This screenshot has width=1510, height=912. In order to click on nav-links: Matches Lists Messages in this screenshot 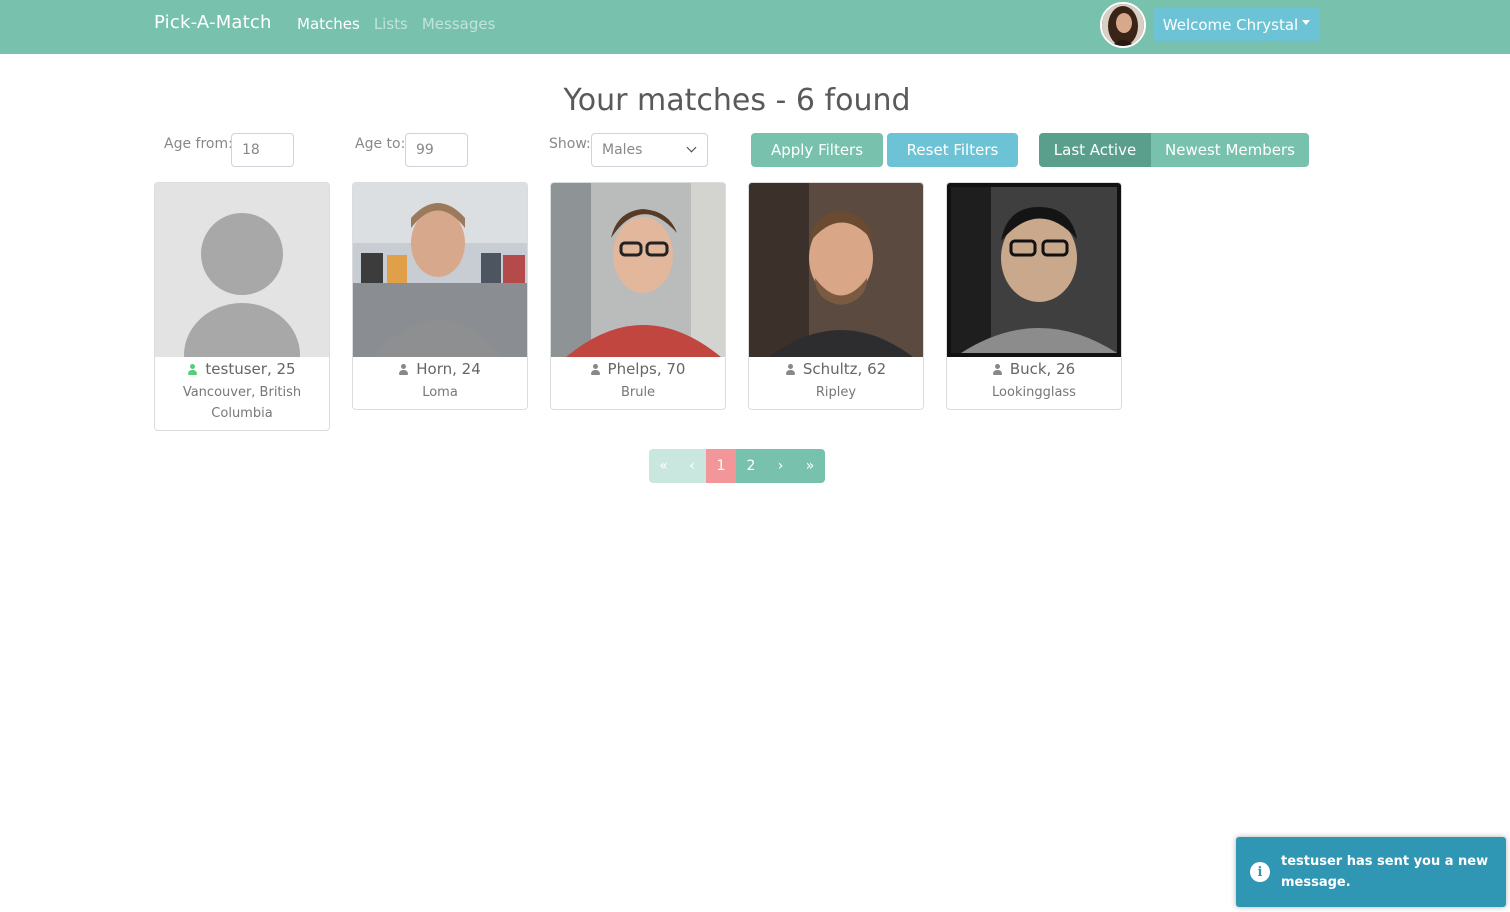, I will do `click(396, 24)`.